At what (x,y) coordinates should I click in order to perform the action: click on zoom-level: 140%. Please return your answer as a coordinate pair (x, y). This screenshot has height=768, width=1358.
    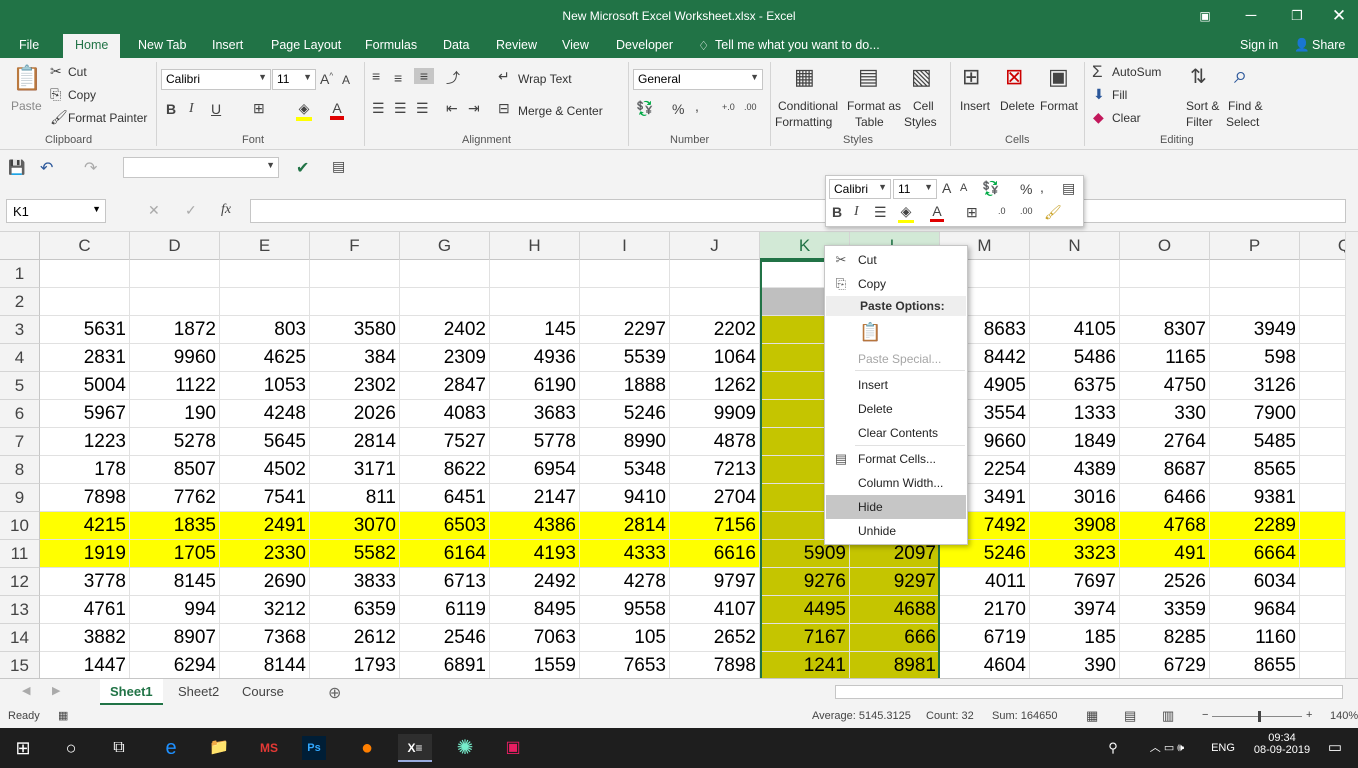
    Looking at the image, I should click on (1344, 716).